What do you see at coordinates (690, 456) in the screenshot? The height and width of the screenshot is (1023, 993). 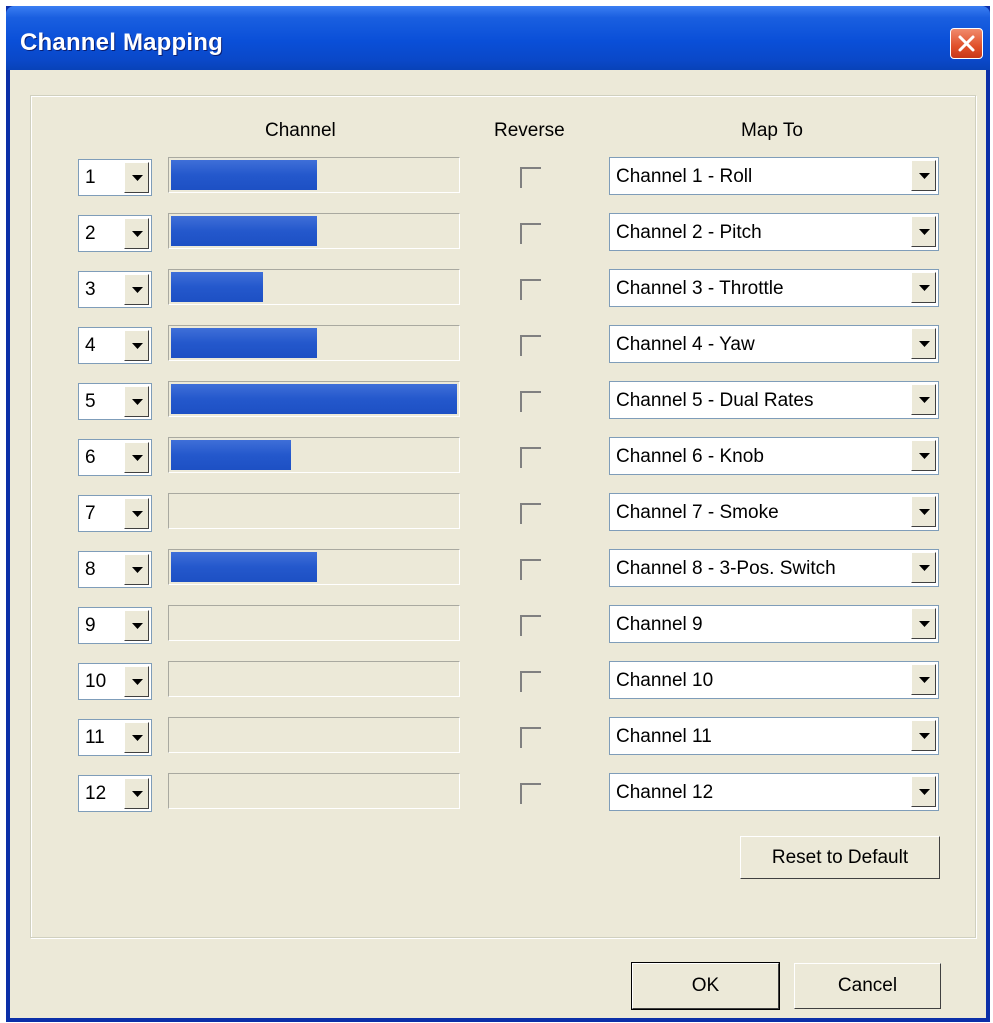 I see `map-to-value: Channel 6 - Knob` at bounding box center [690, 456].